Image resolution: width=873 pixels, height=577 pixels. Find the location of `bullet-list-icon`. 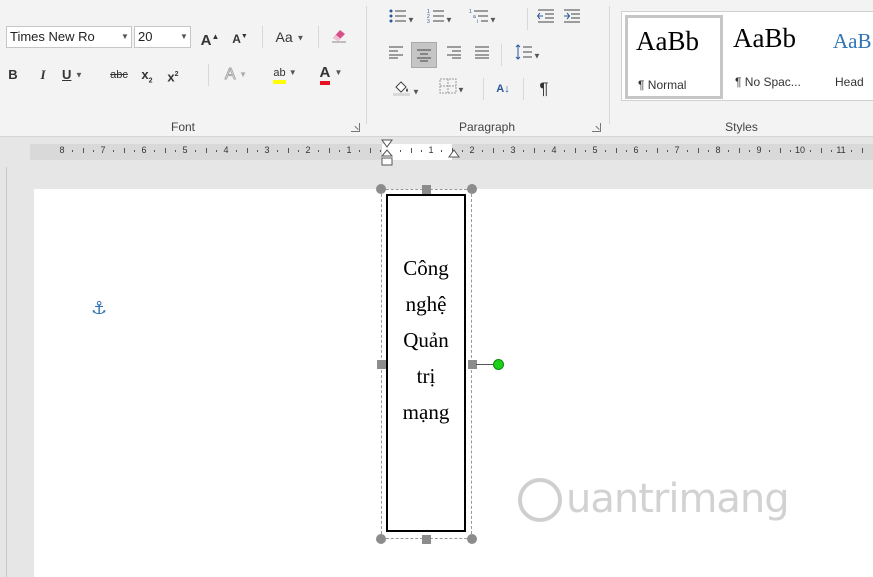

bullet-list-icon is located at coordinates (398, 16).